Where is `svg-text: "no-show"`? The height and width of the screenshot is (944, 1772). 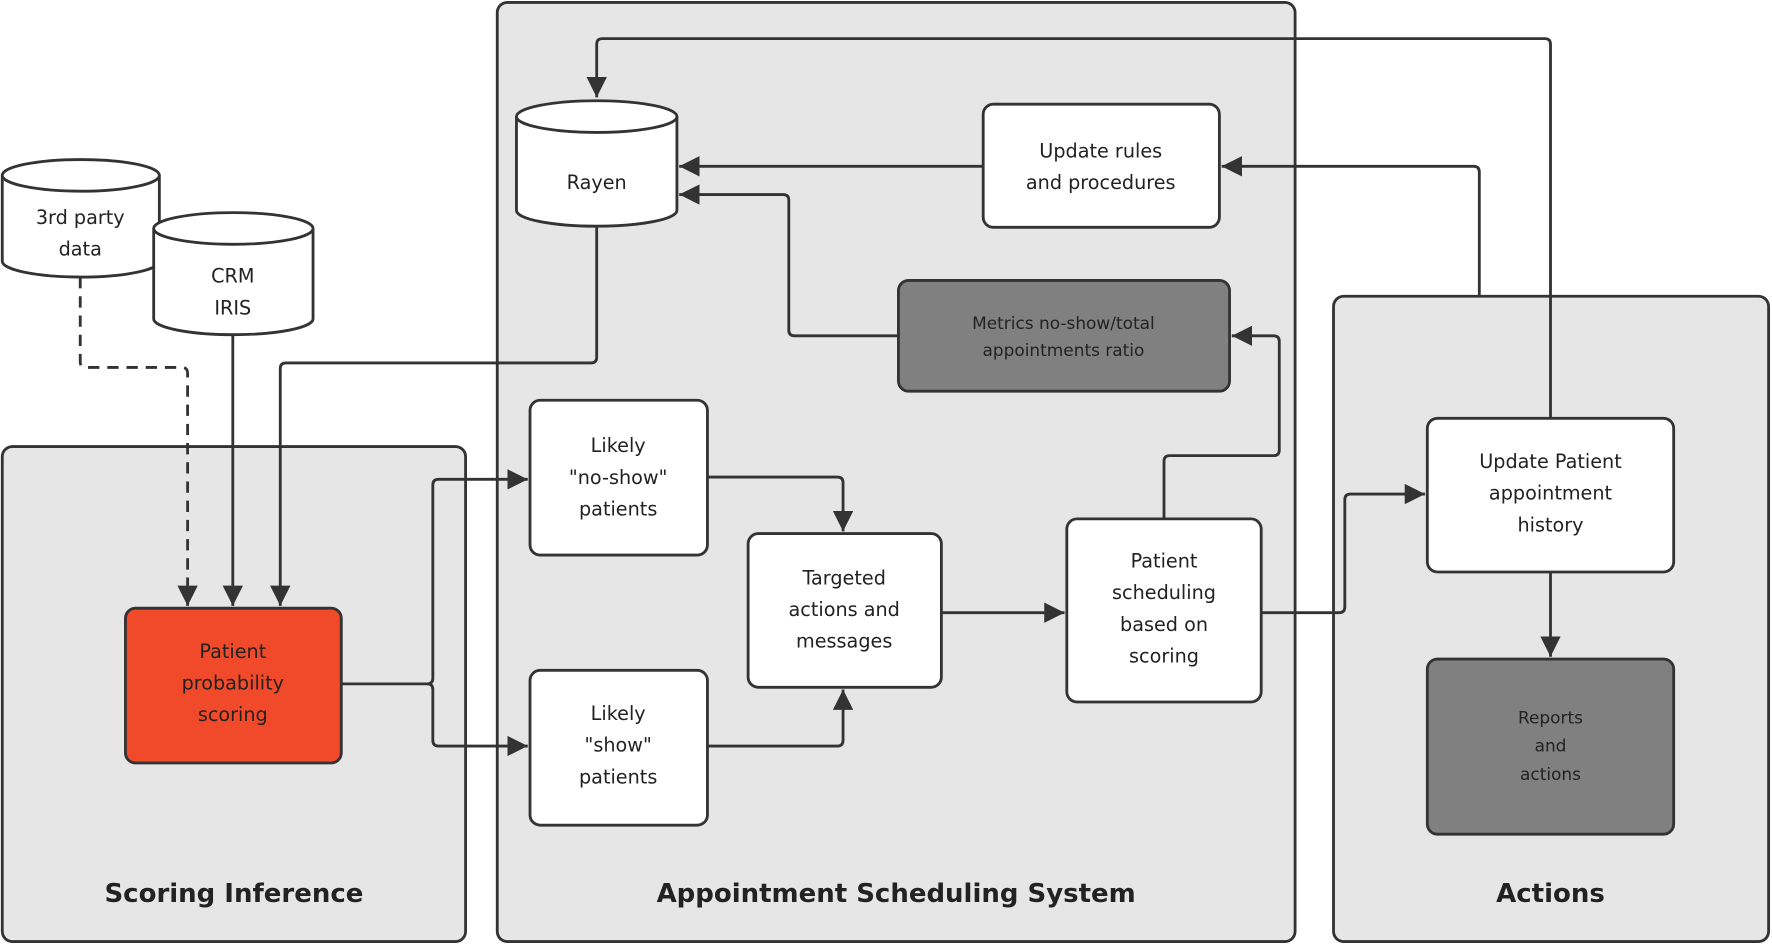 svg-text: "no-show" is located at coordinates (618, 477).